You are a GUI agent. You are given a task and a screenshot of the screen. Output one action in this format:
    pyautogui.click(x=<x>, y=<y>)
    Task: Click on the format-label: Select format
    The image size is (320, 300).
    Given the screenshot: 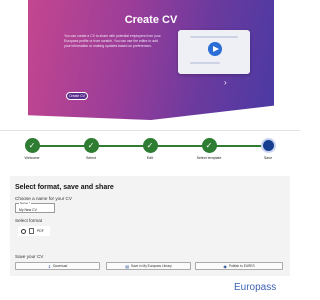 What is the action you would take?
    pyautogui.click(x=29, y=220)
    